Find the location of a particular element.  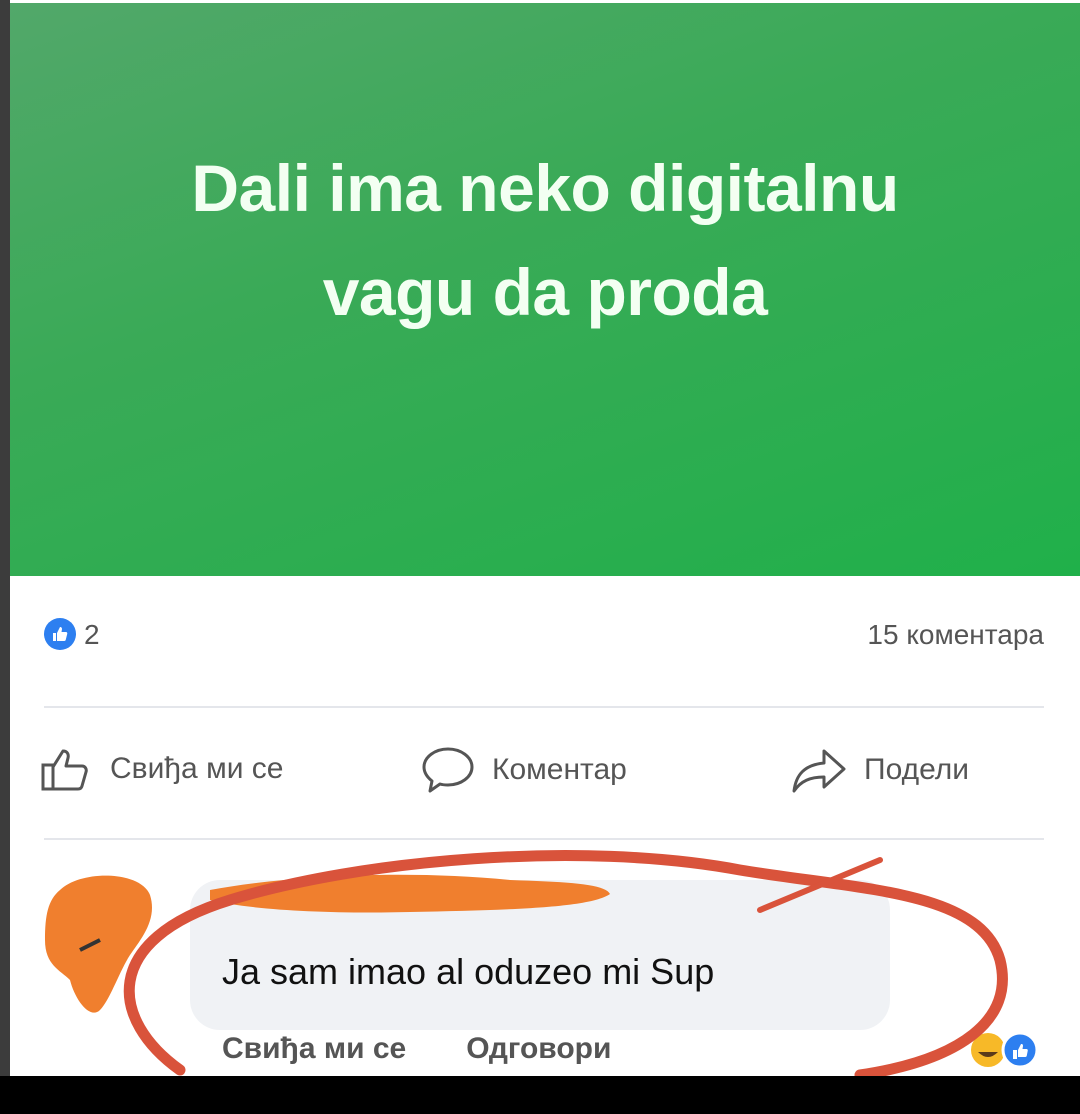

share-button: Подели is located at coordinates (879, 770).